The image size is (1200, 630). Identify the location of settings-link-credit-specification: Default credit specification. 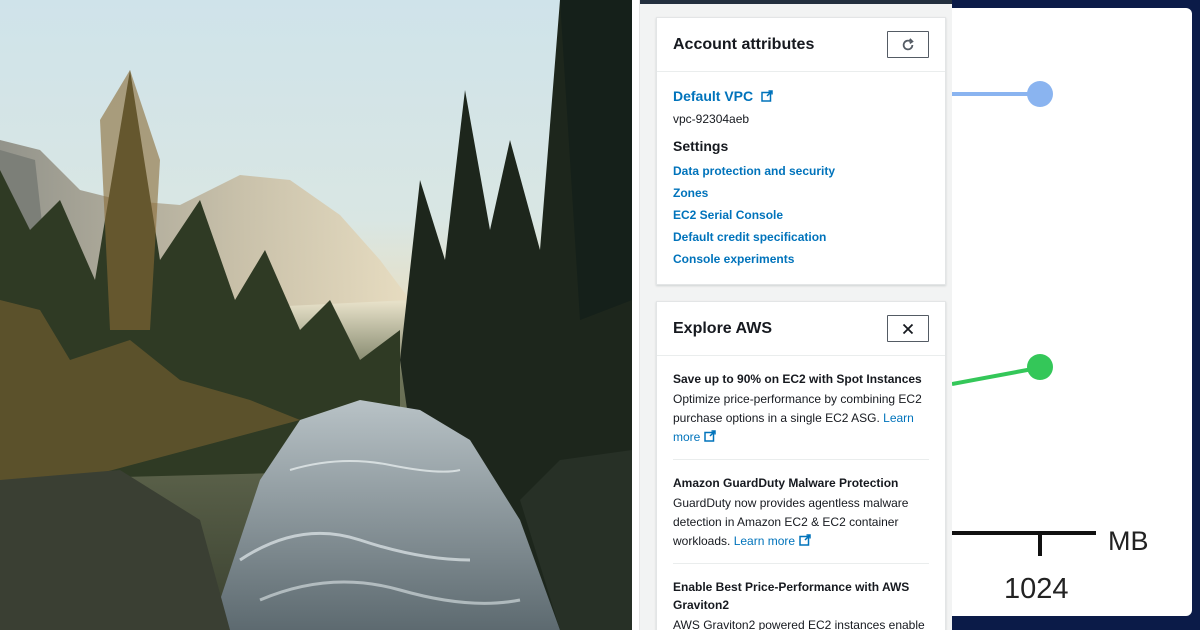
(801, 237).